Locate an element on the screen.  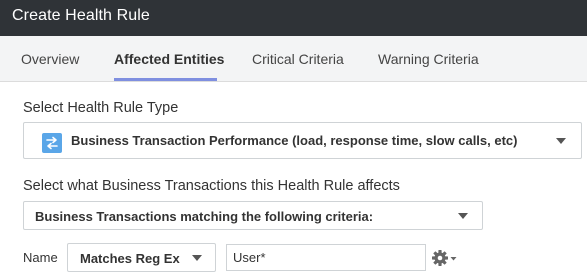
title-bar: Create Health Rule is located at coordinates (293, 18).